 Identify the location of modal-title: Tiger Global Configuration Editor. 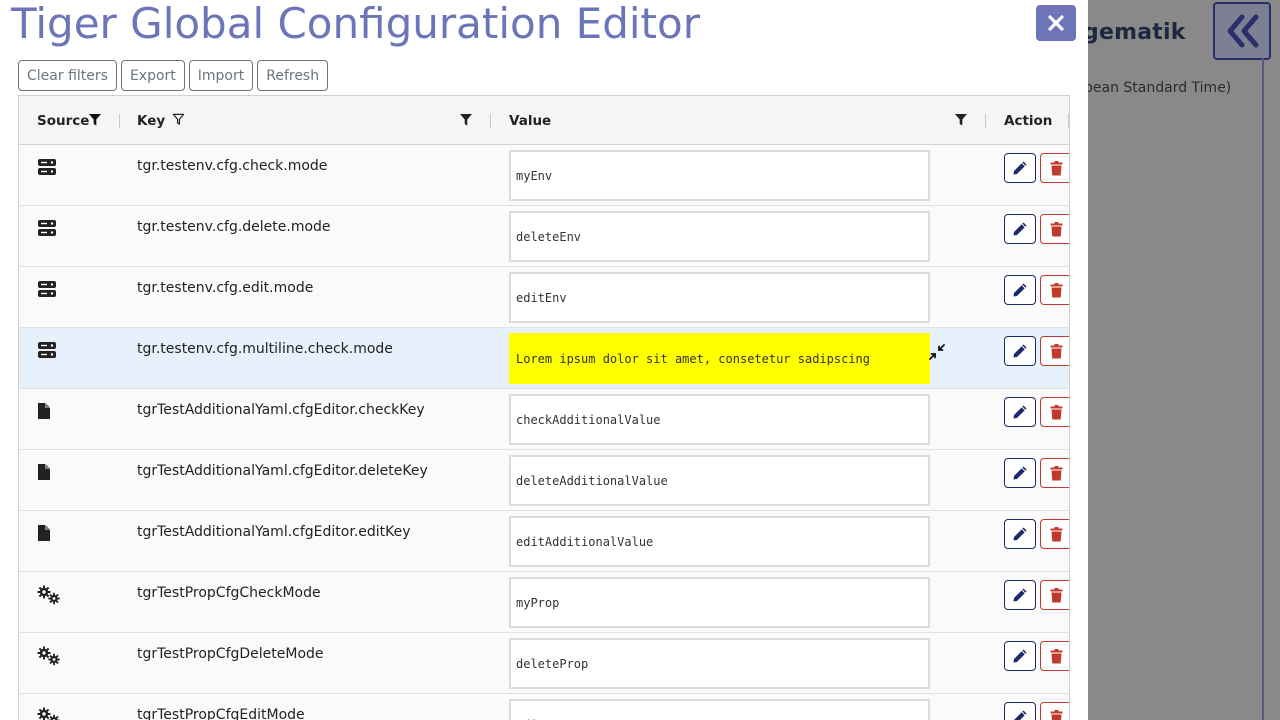
(355, 24).